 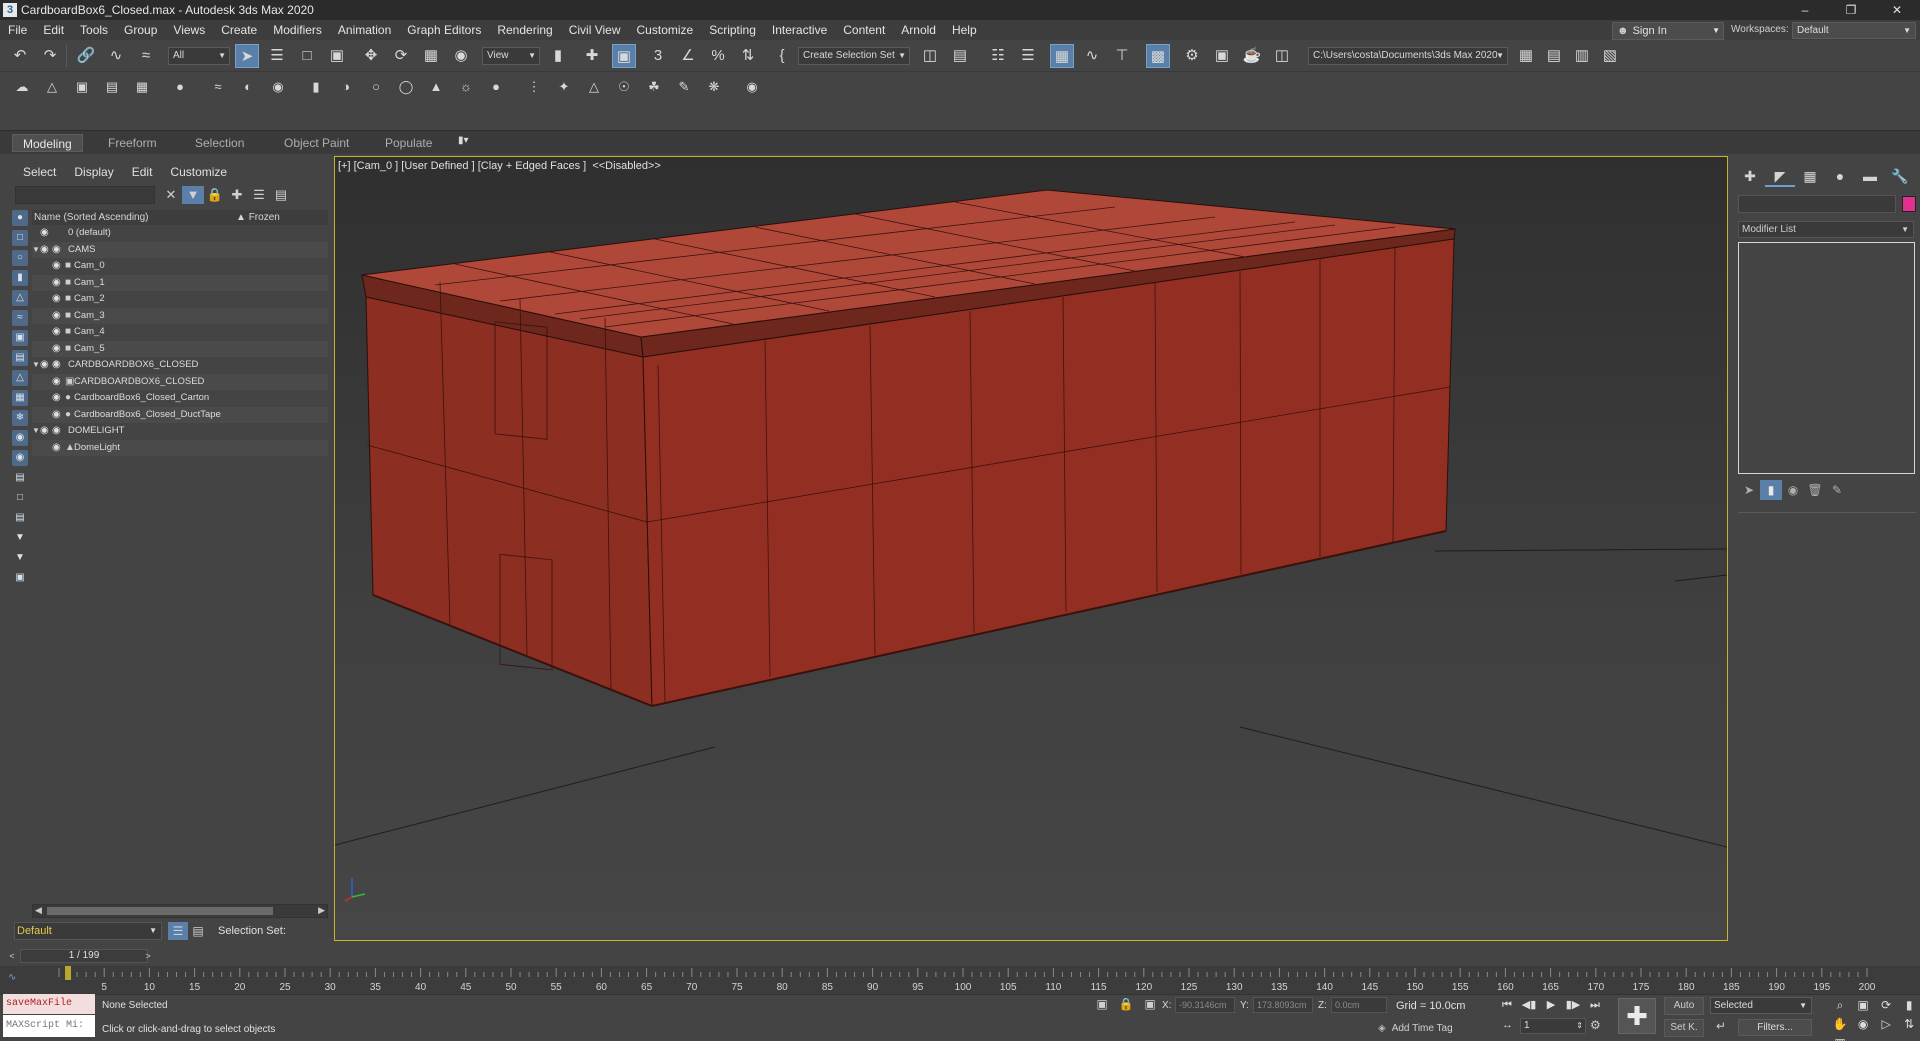 I want to click on z-coord-field: 0.0cm, so click(x=1359, y=1005).